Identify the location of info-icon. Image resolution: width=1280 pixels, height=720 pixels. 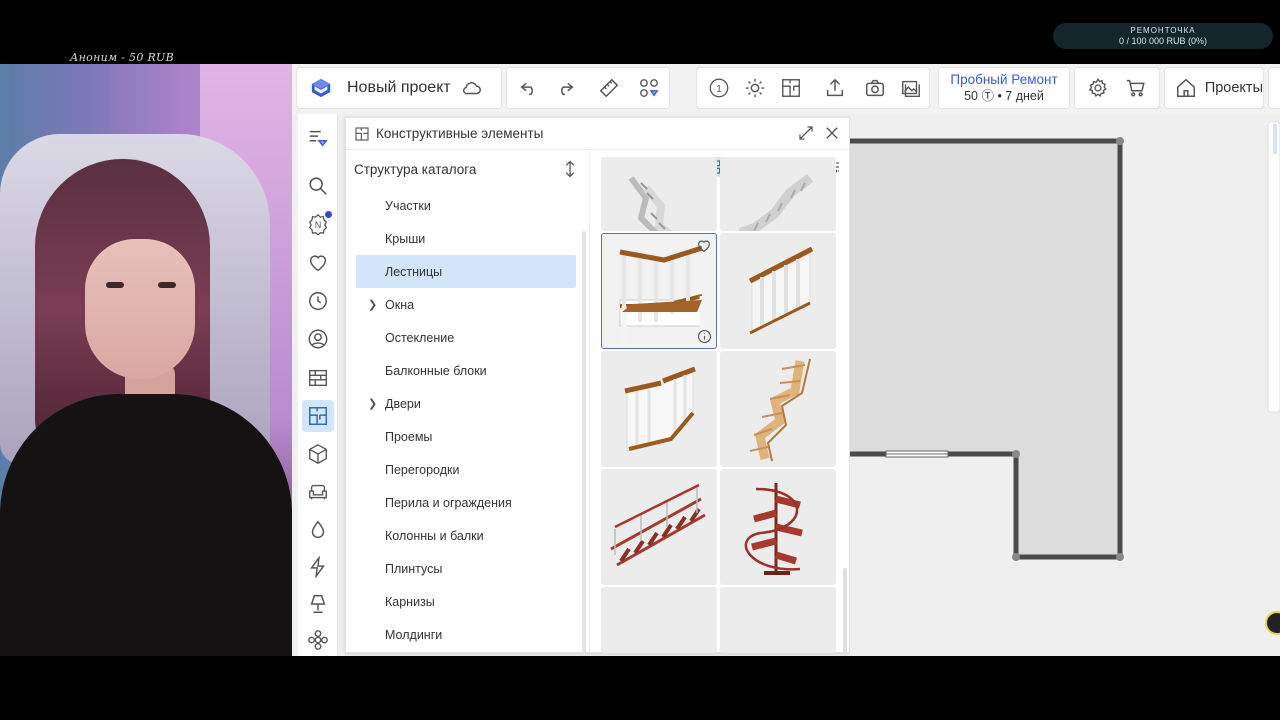
(704, 336).